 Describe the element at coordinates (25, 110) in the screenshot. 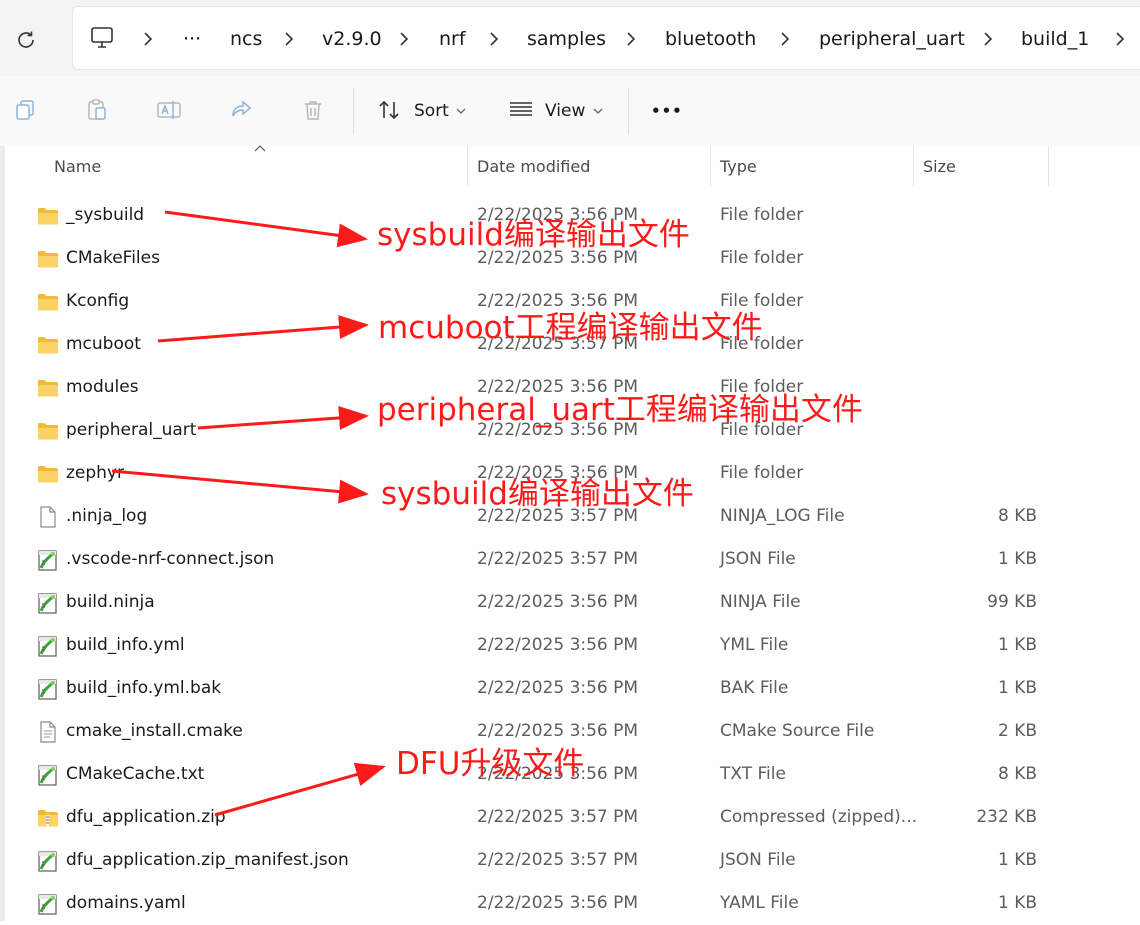

I see `copy-icon` at that location.